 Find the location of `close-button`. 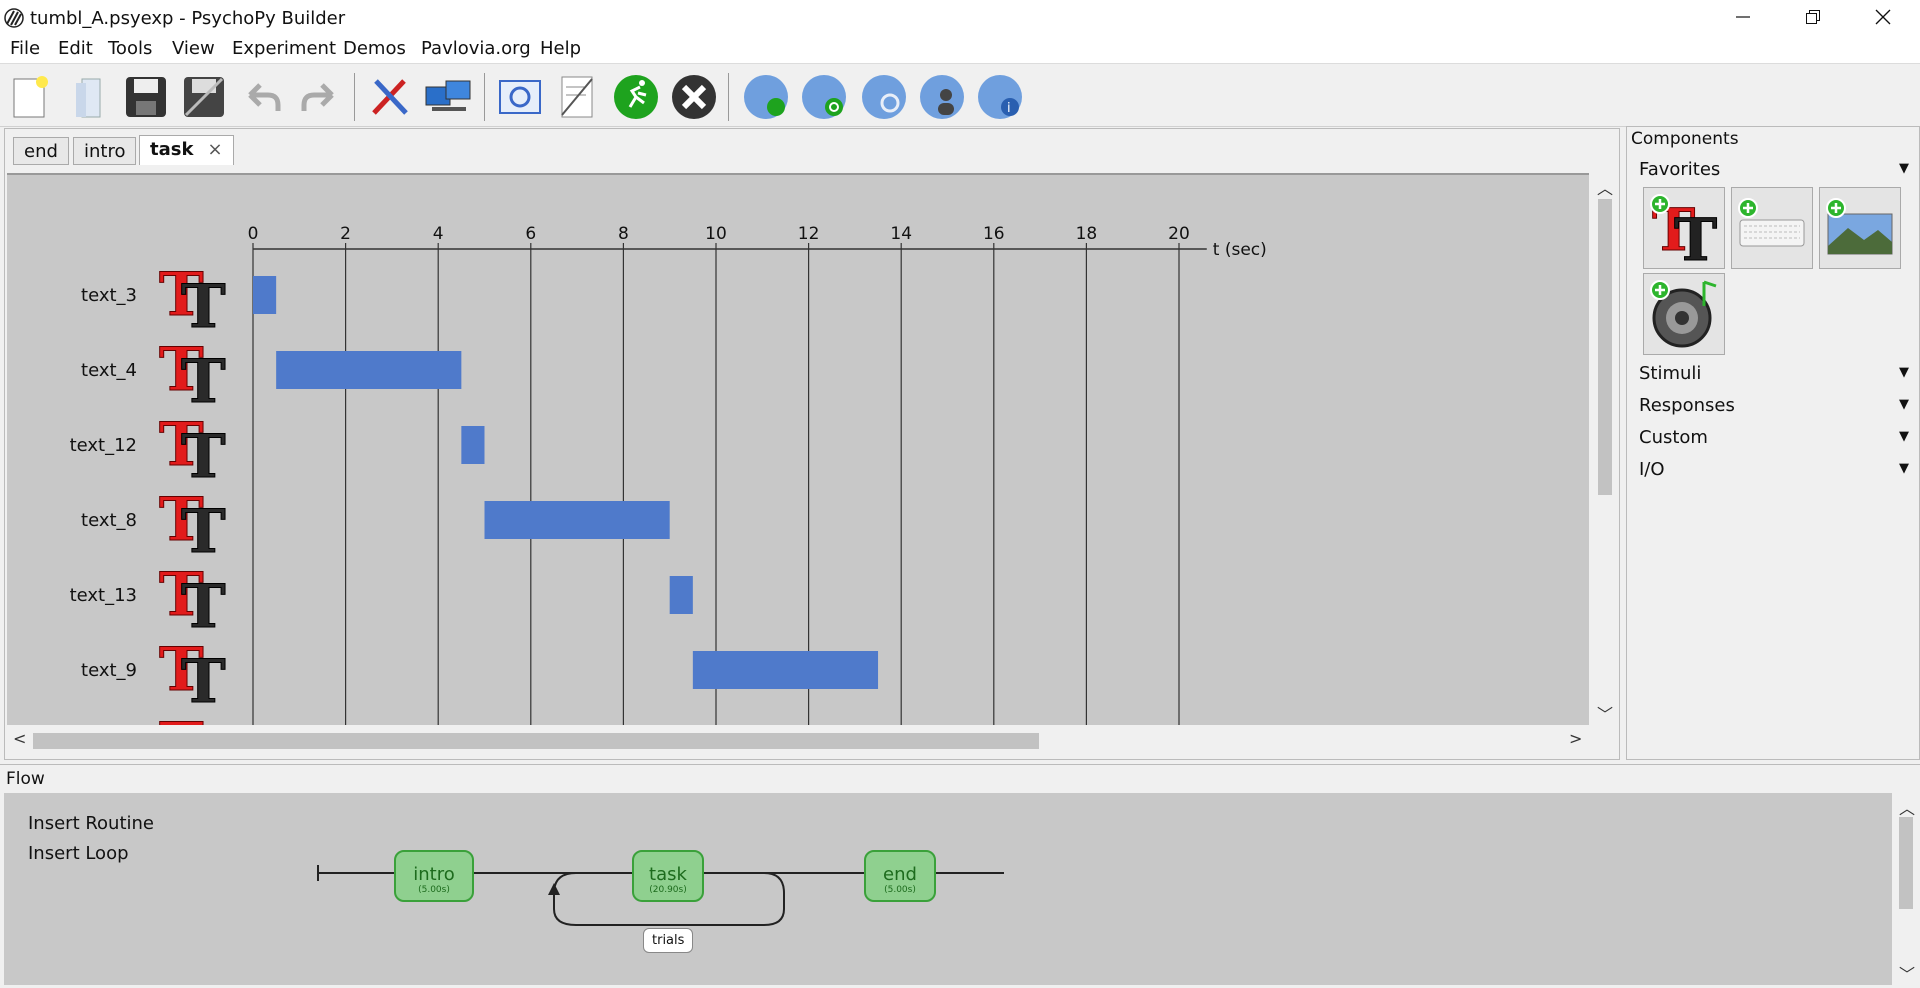

close-button is located at coordinates (1883, 17).